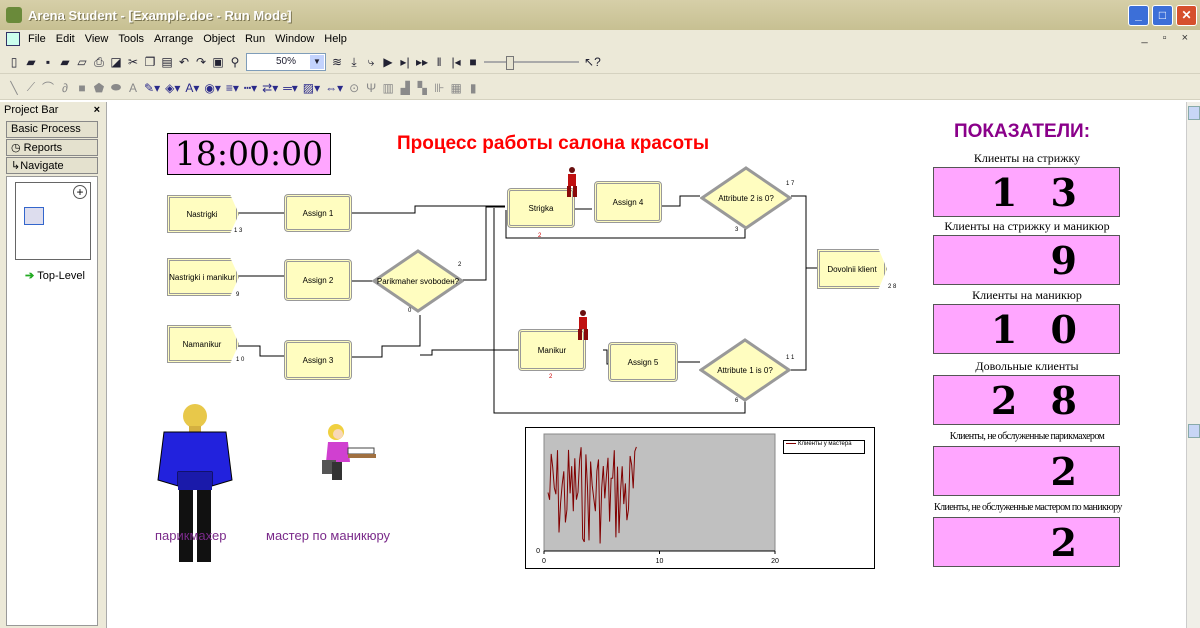 Image resolution: width=1200 pixels, height=628 pixels. What do you see at coordinates (660, 561) in the screenshot?
I see `x-tick-label: 10` at bounding box center [660, 561].